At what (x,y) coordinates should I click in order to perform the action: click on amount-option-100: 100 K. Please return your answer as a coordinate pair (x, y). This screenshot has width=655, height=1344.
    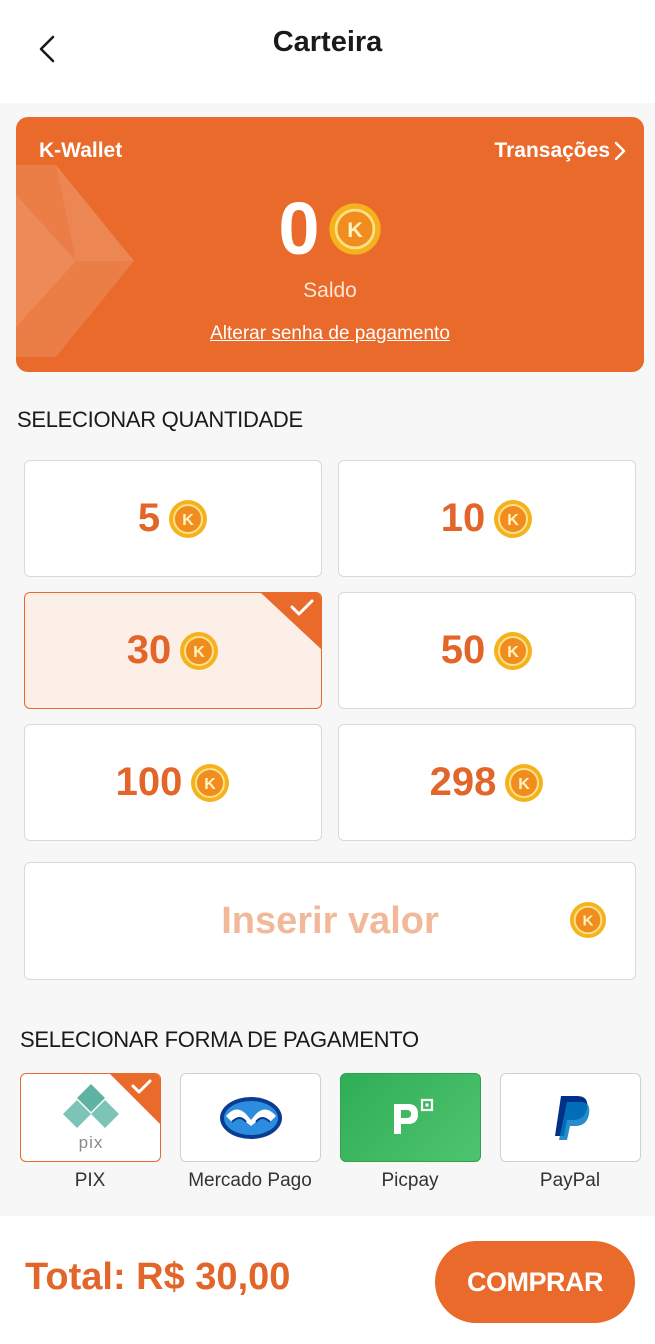
    Looking at the image, I should click on (173, 782).